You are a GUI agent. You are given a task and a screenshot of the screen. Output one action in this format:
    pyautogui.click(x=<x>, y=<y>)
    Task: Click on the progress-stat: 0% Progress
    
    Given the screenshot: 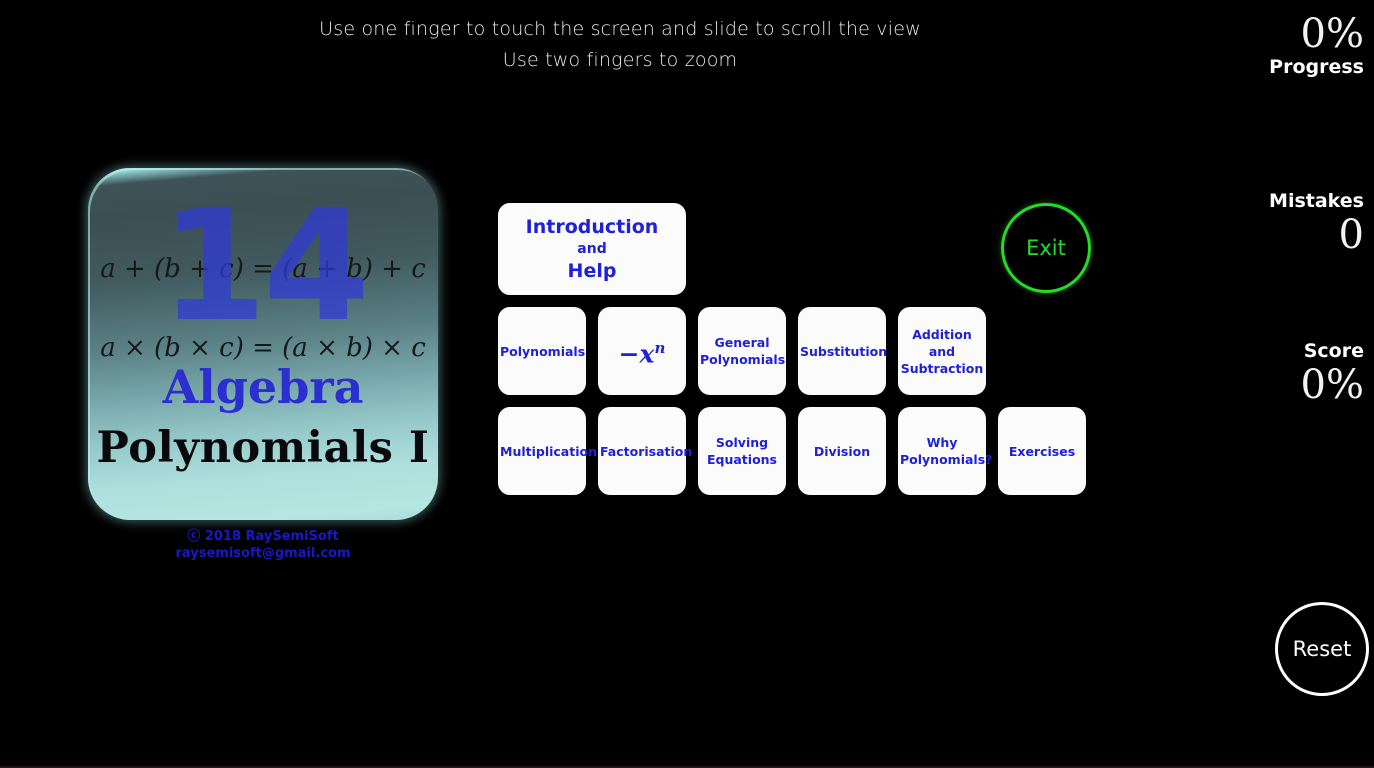 What is the action you would take?
    pyautogui.click(x=1299, y=45)
    